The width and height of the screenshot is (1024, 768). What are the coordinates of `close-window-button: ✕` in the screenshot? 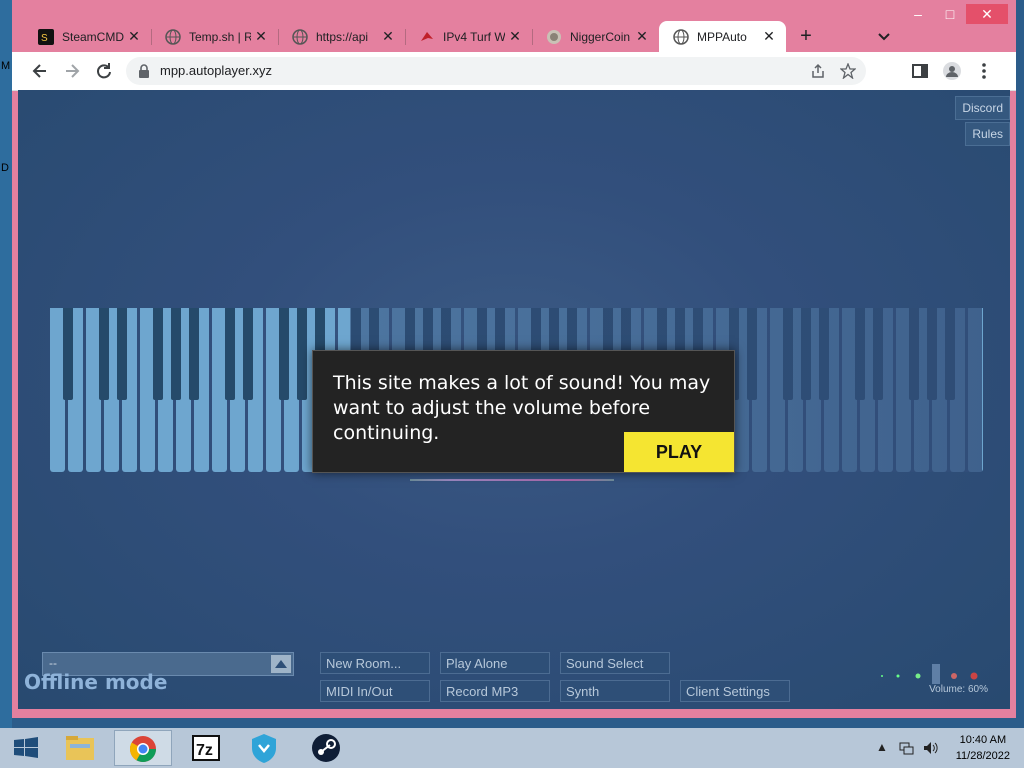 It's located at (987, 14).